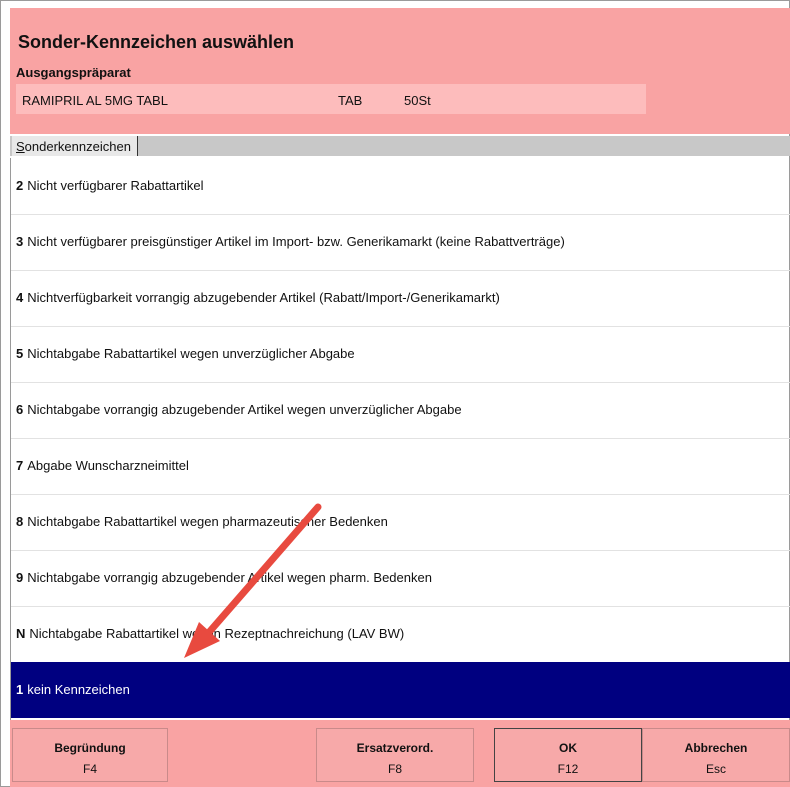 The height and width of the screenshot is (787, 790). Describe the element at coordinates (20, 185) in the screenshot. I see `option-key: 2` at that location.